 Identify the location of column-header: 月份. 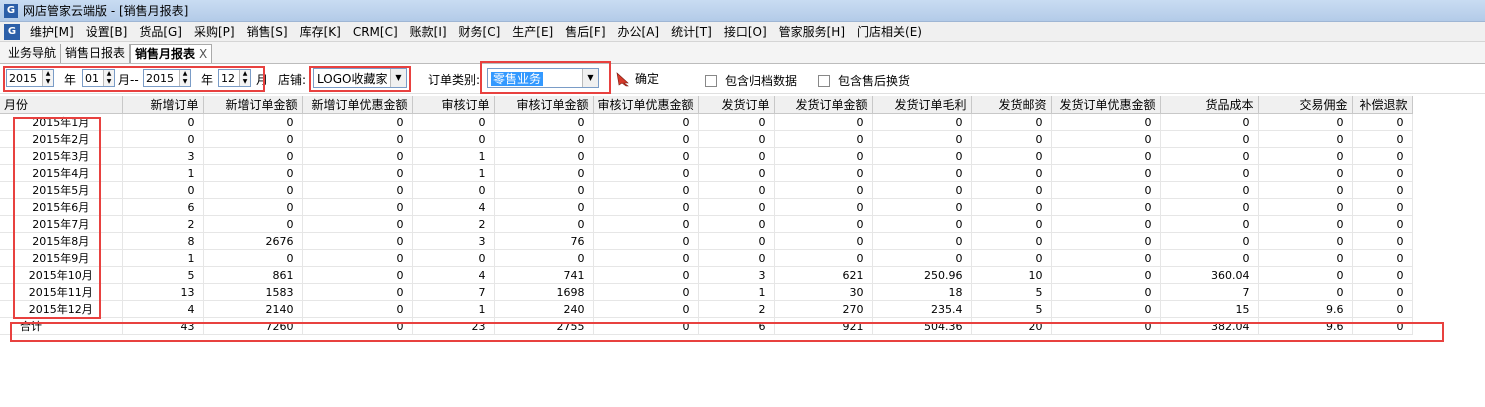
(61, 105).